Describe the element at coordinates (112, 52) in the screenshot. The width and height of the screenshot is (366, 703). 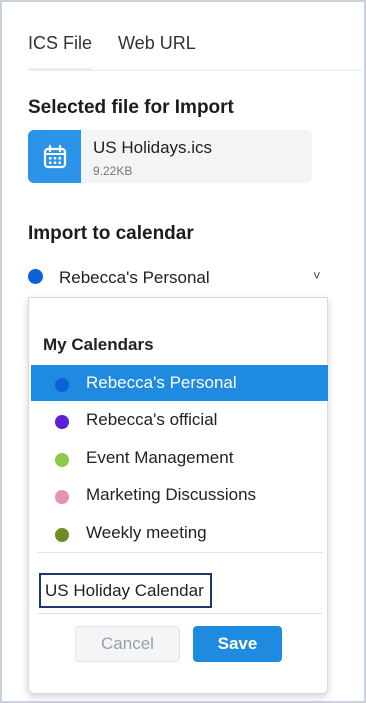
I see `import-tabs: ICS File Web URL` at that location.